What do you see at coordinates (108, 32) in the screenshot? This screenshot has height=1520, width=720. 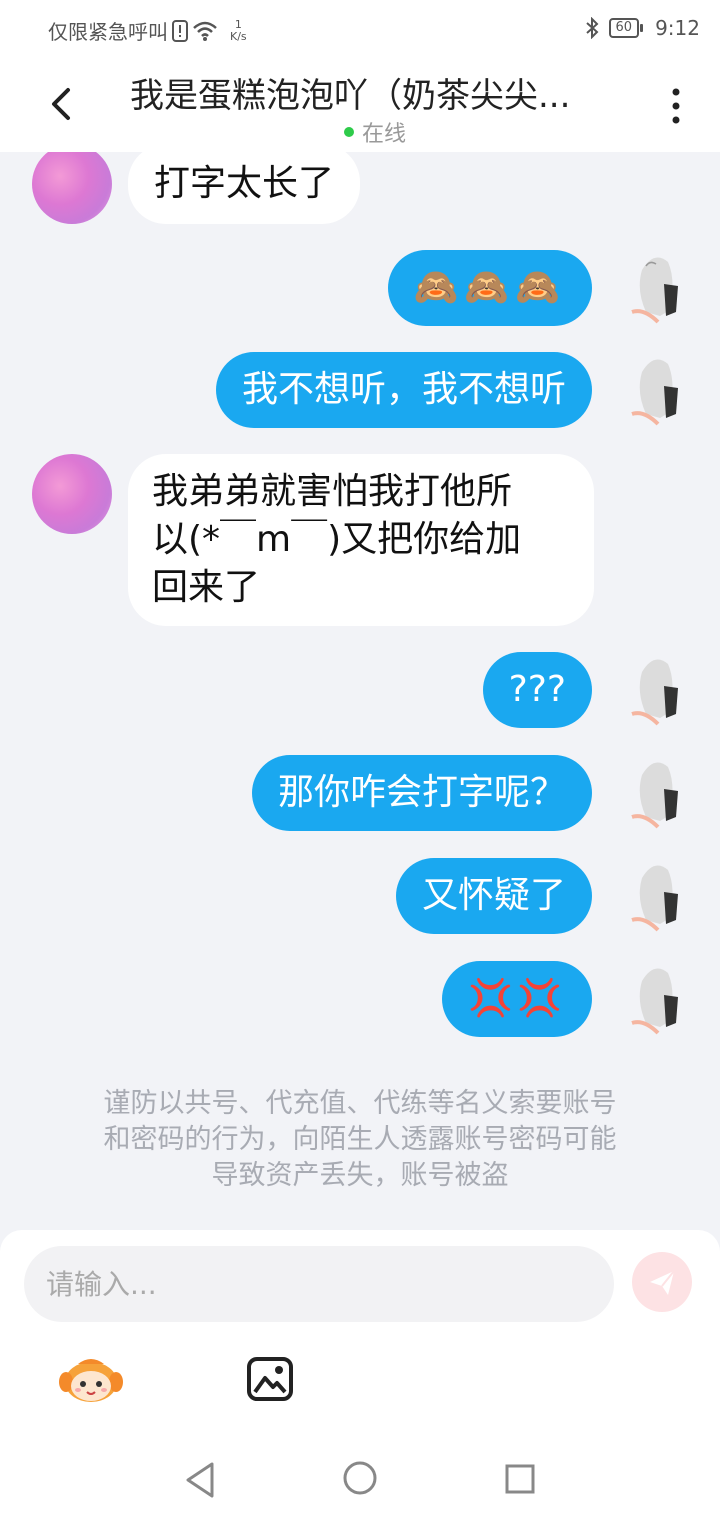 I see `carrier-text: 仅限紧急呼叫` at bounding box center [108, 32].